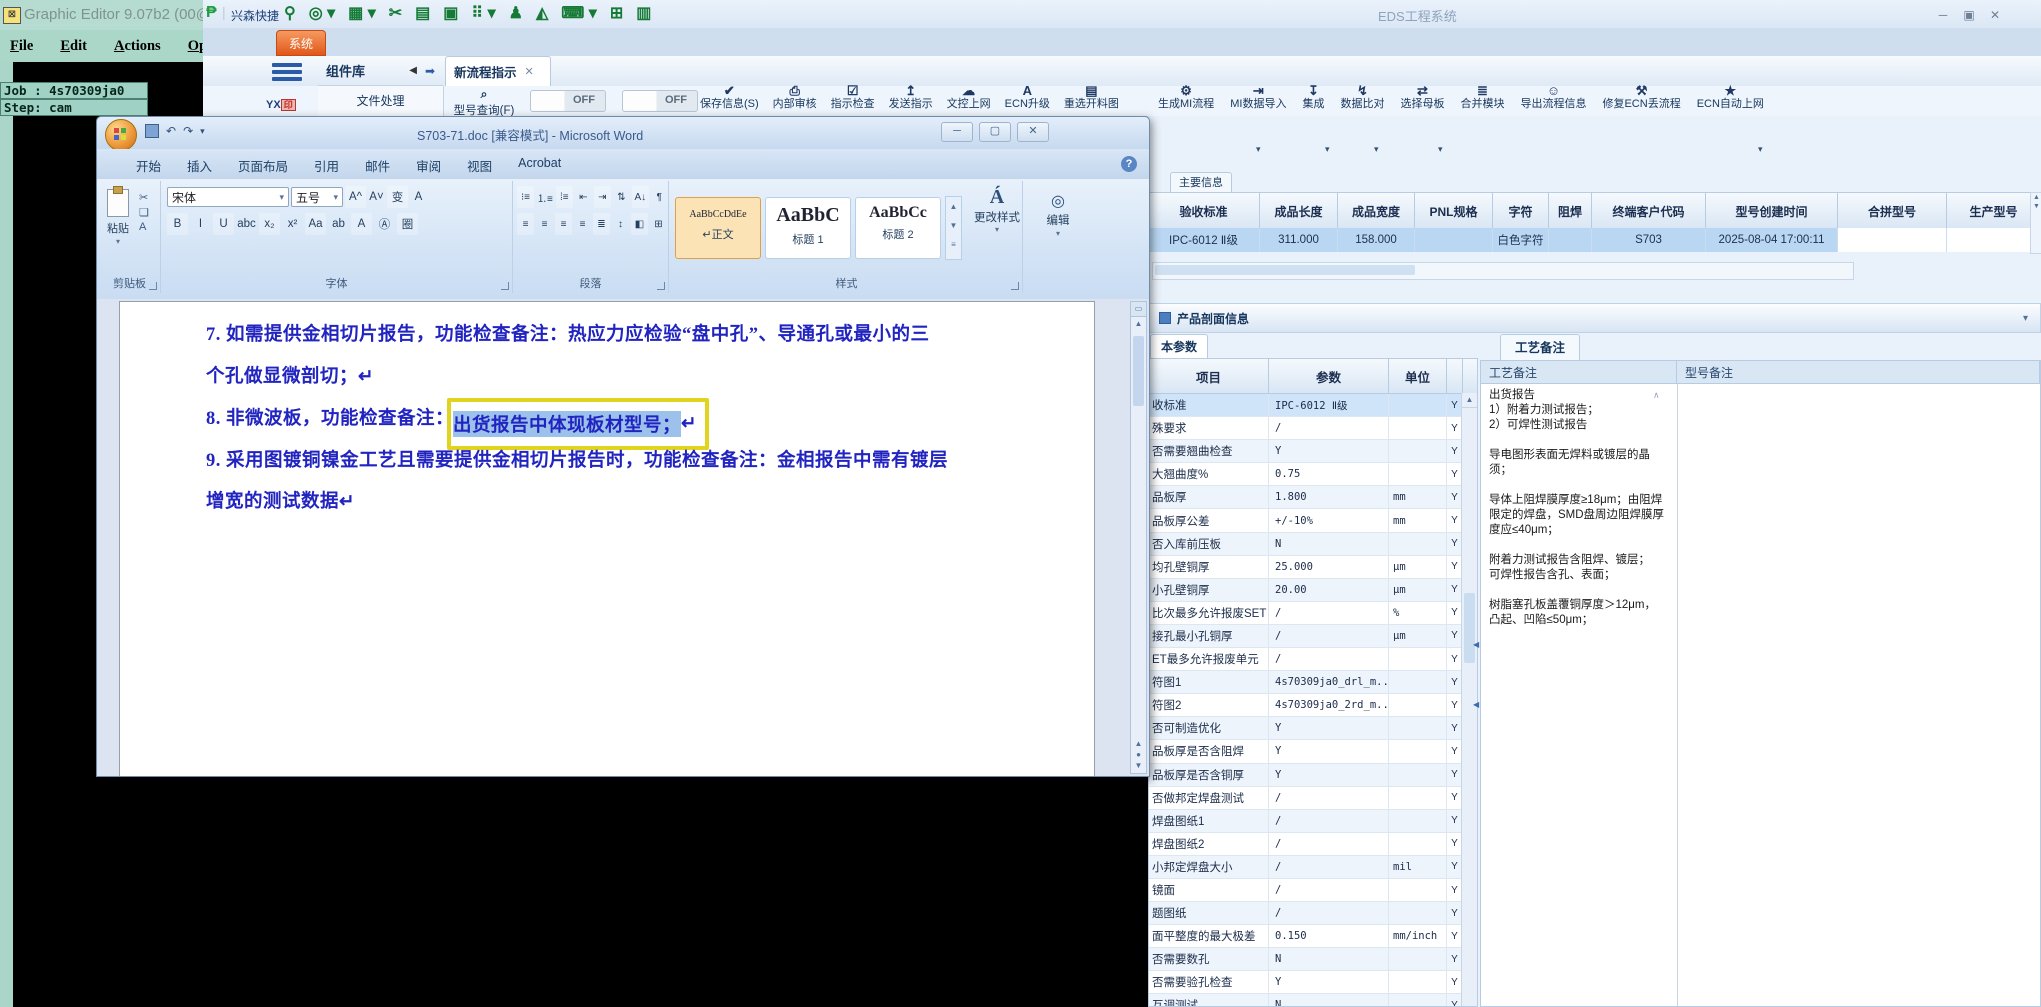 The width and height of the screenshot is (2041, 1007). I want to click on font-tool-button: 变, so click(397, 197).